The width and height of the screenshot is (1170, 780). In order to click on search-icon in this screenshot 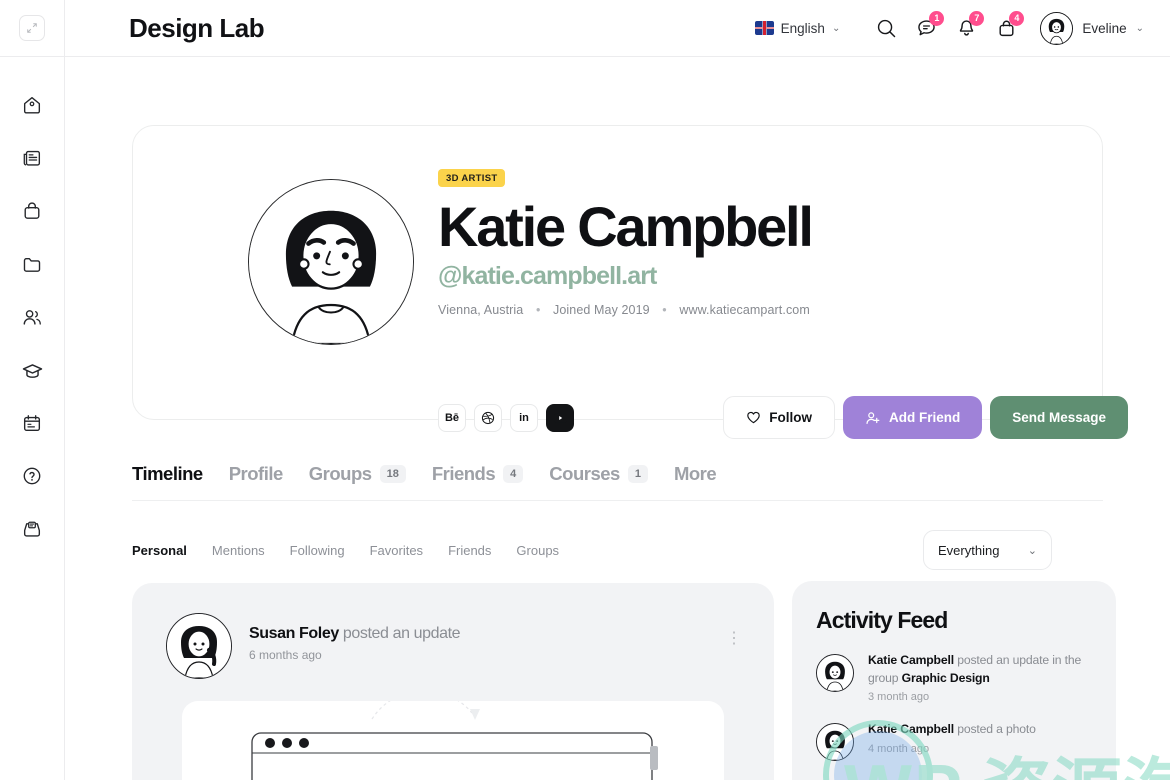, I will do `click(886, 28)`.